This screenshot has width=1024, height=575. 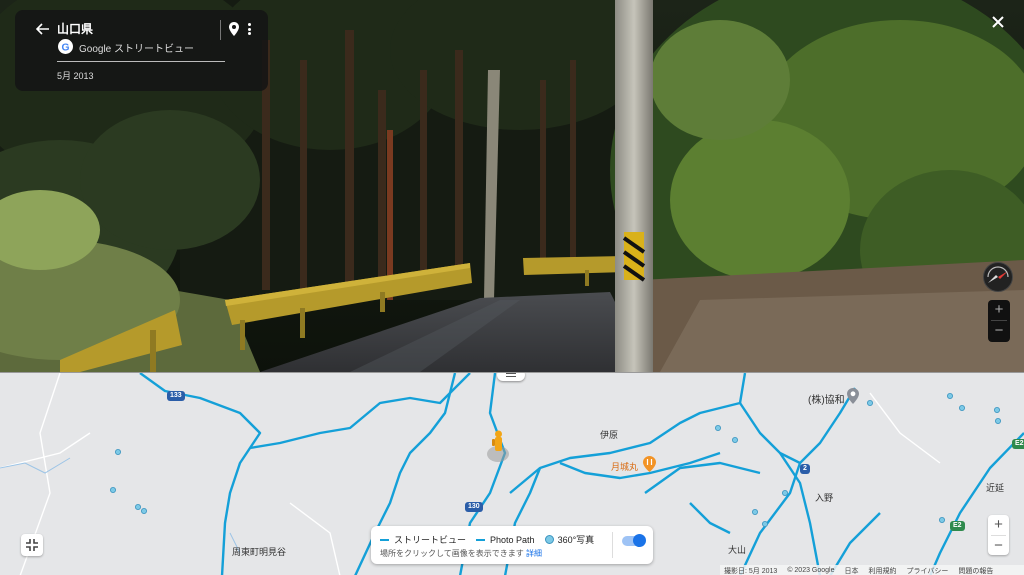 What do you see at coordinates (259, 552) in the screenshot?
I see `map-label-suo: 周東町明見谷` at bounding box center [259, 552].